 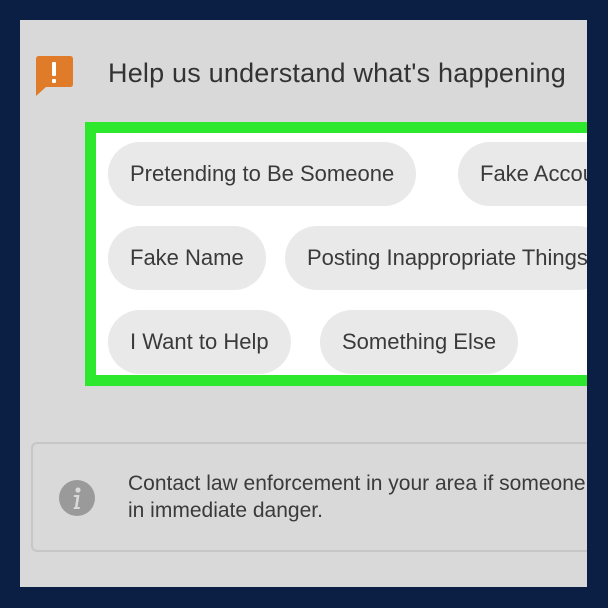 What do you see at coordinates (77, 498) in the screenshot?
I see `info-icon` at bounding box center [77, 498].